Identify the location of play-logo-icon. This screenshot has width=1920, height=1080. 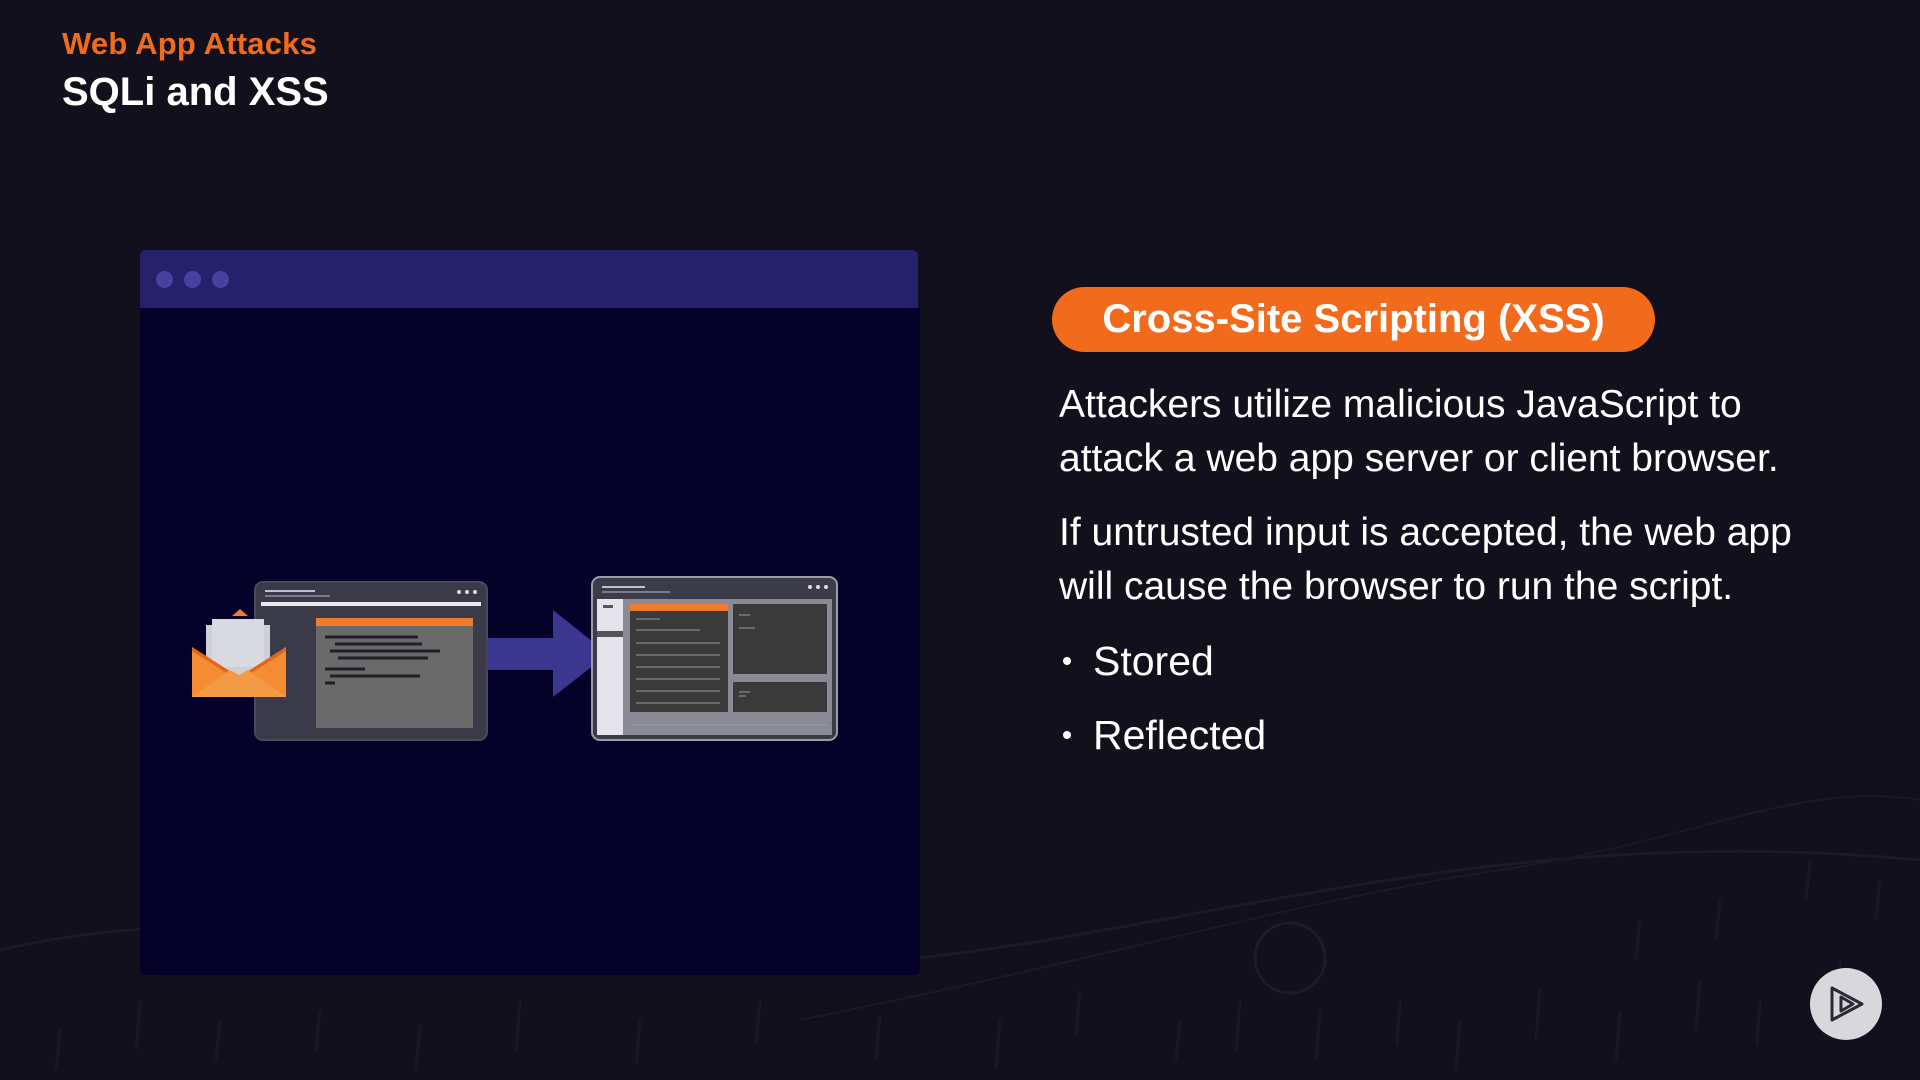
(1847, 1004).